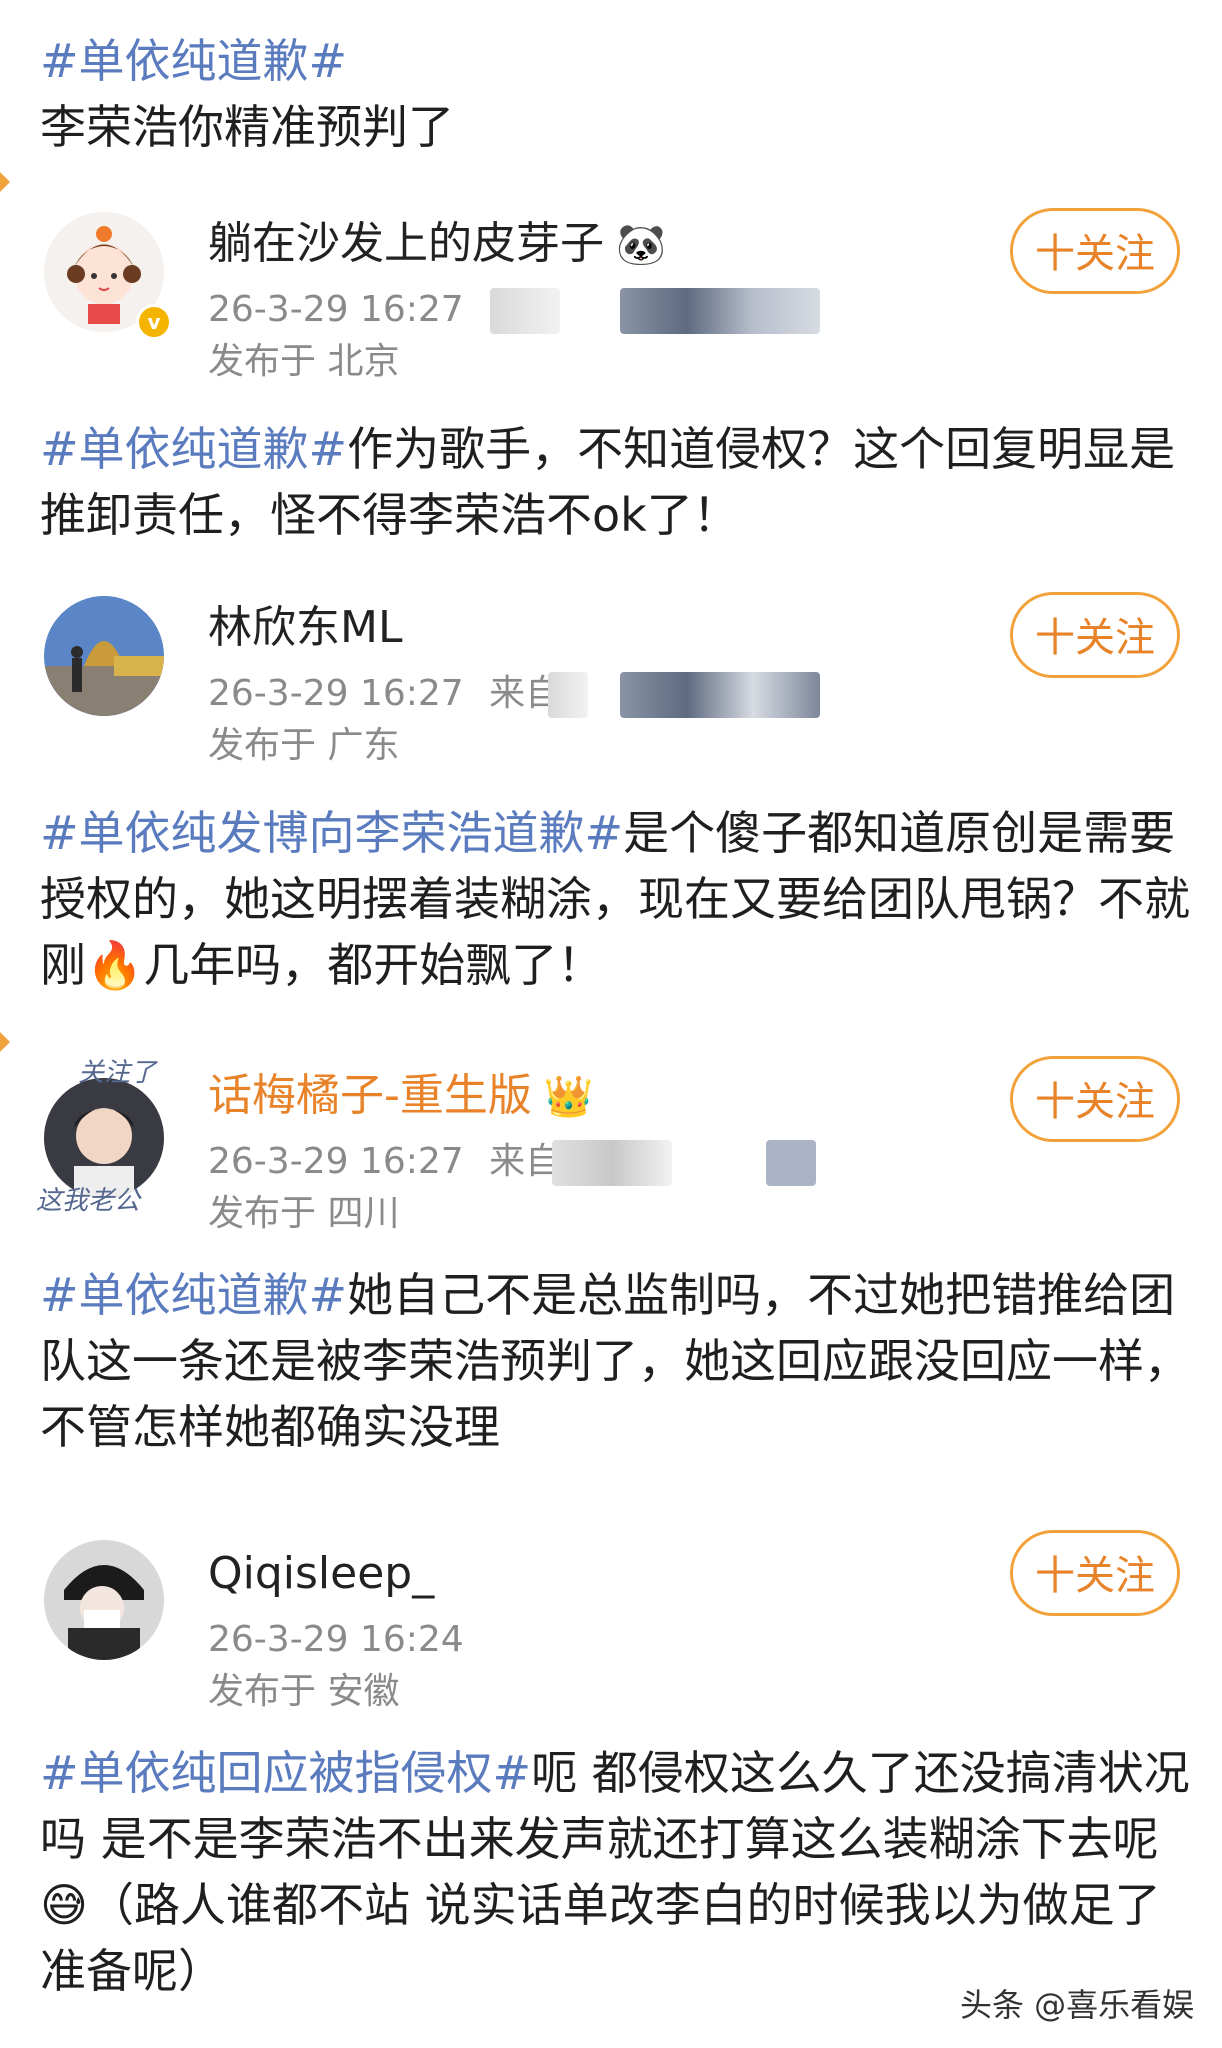  I want to click on header: #单依纯道歉# 李荣浩你精准预判了, so click(247, 94).